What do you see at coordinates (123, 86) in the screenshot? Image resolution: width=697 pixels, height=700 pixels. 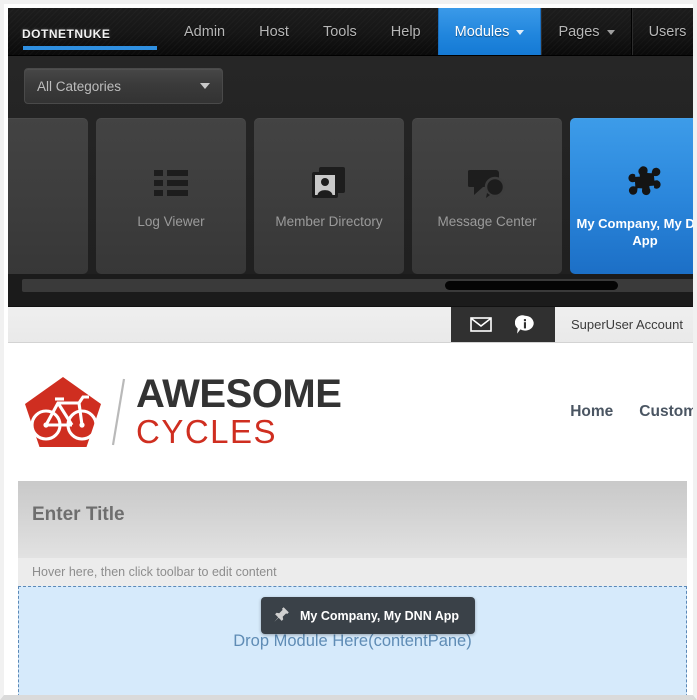 I see `category-filter-dropdown: All Categories` at bounding box center [123, 86].